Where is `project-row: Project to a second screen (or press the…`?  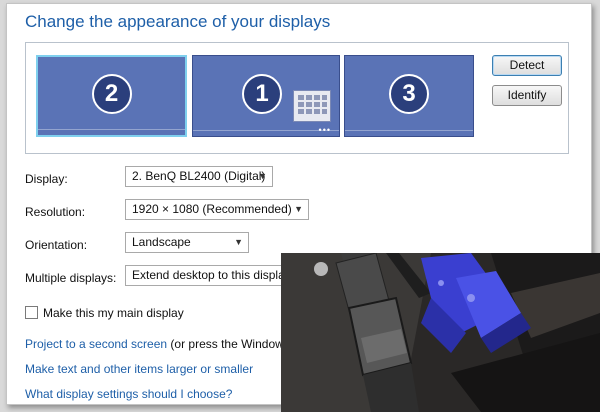 project-row: Project to a second screen (or press the… is located at coordinates (163, 344).